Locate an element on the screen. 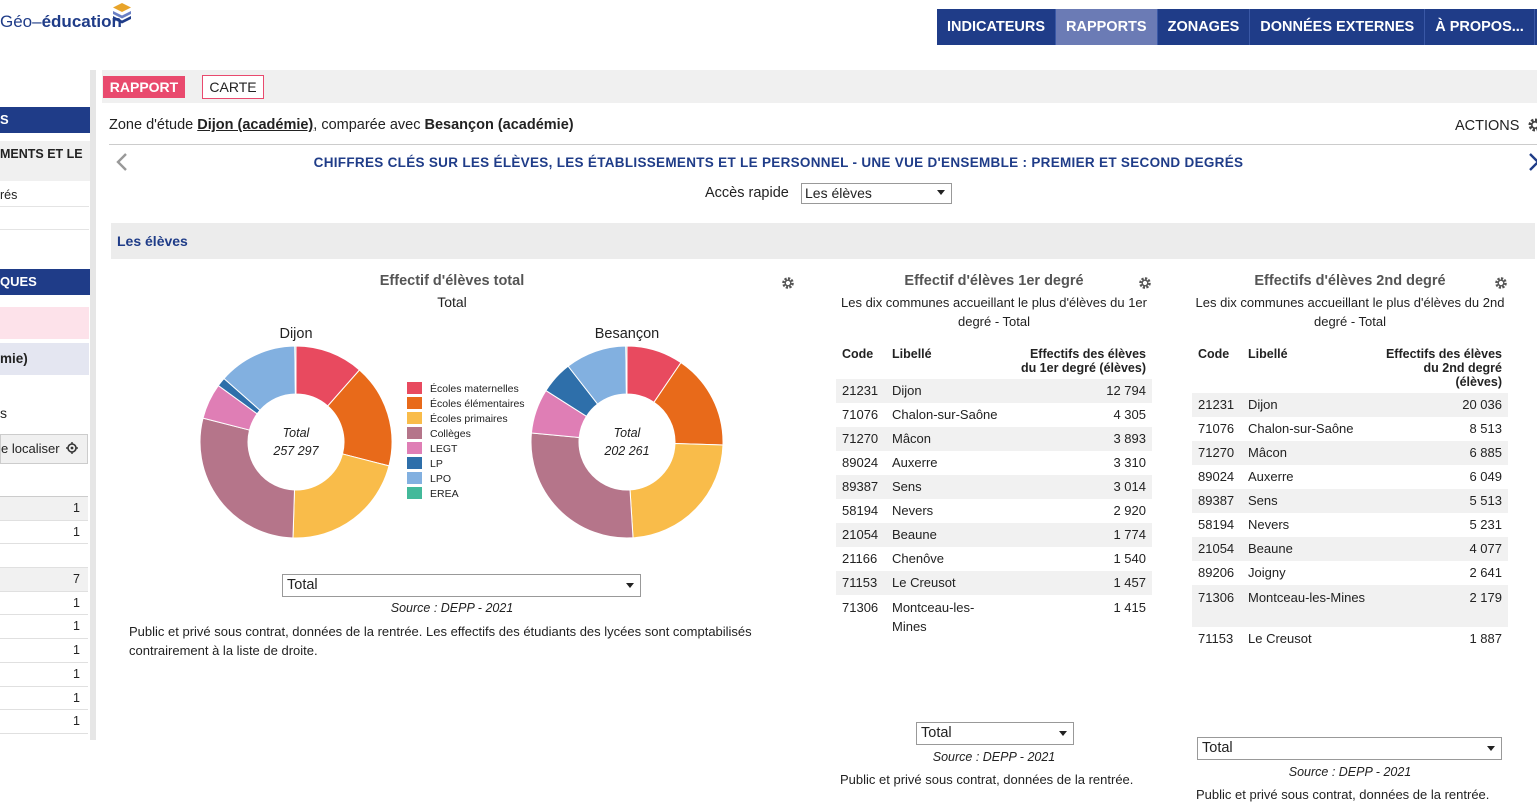 This screenshot has width=1537, height=802. target-icon is located at coordinates (72, 448).